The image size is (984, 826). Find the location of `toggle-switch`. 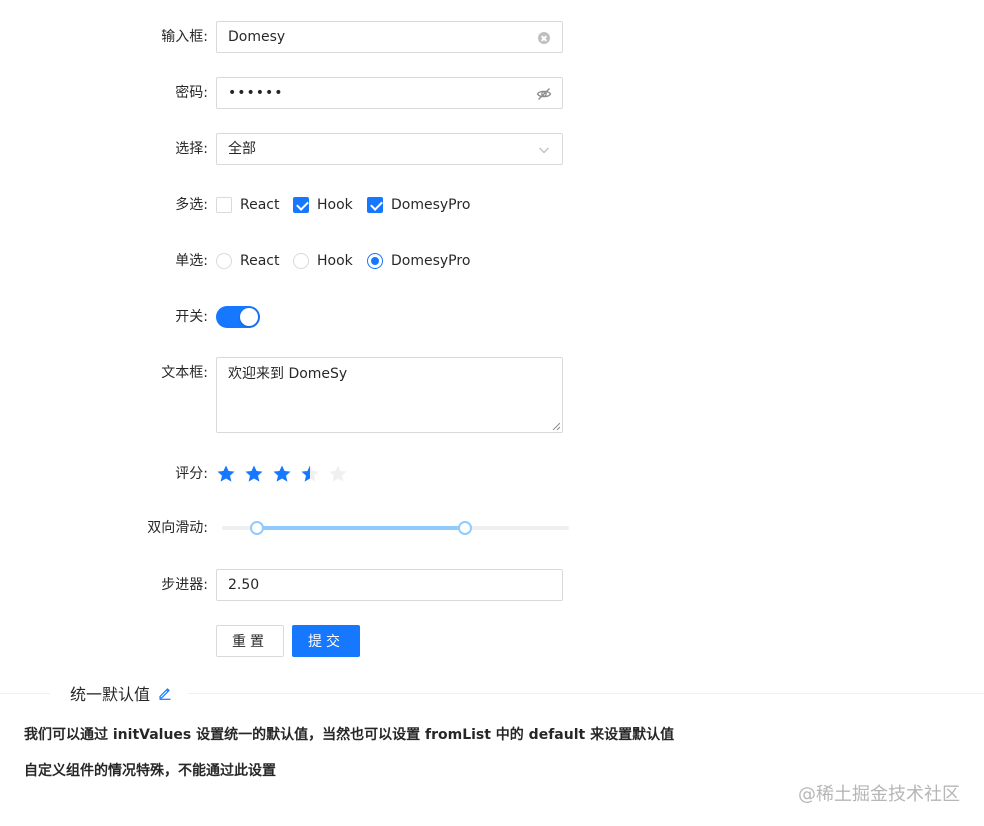

toggle-switch is located at coordinates (238, 317).